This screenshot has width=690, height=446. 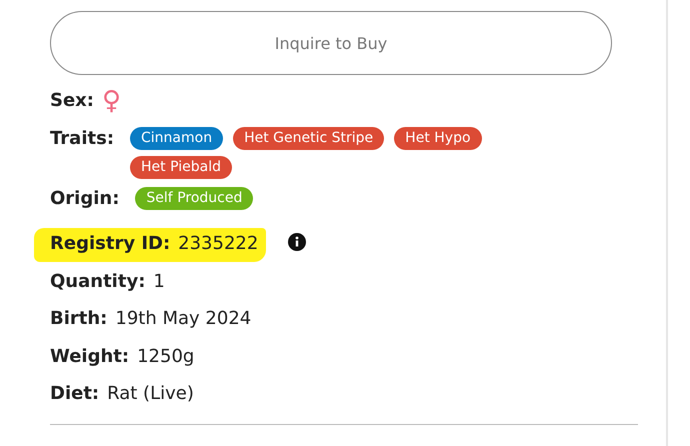 I want to click on info-icon, so click(x=297, y=242).